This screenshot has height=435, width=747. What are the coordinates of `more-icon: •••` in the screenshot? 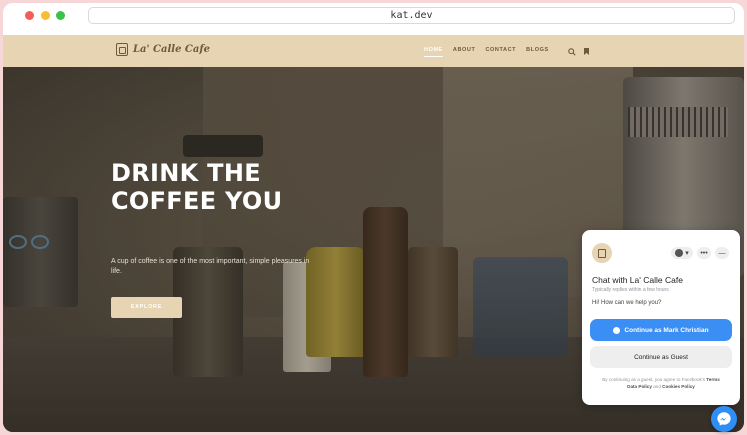 It's located at (704, 253).